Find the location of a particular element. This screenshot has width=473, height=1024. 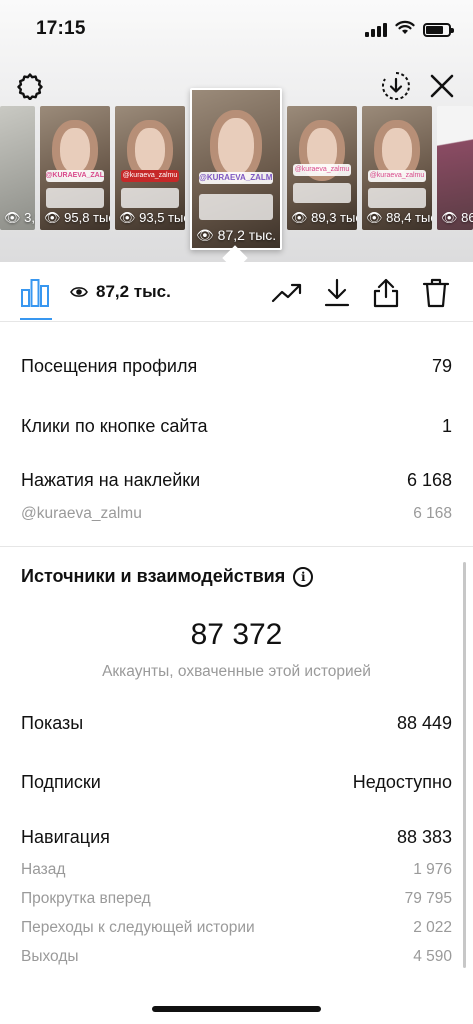

active-tab-indicator is located at coordinates (36, 319).